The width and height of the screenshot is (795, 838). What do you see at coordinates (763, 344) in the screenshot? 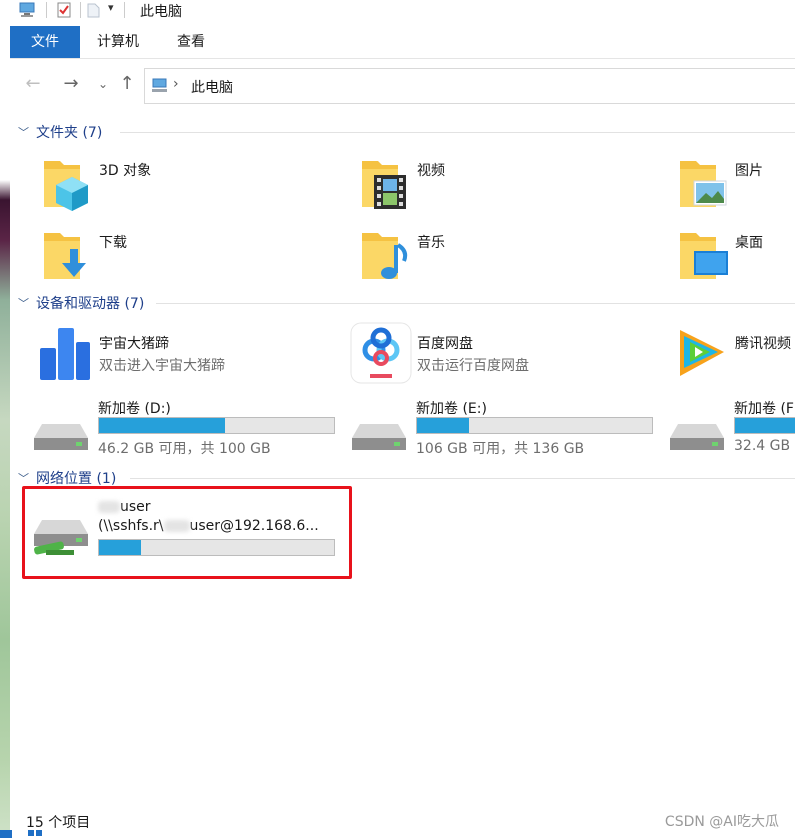
I see `app-name: 腾讯视频` at bounding box center [763, 344].